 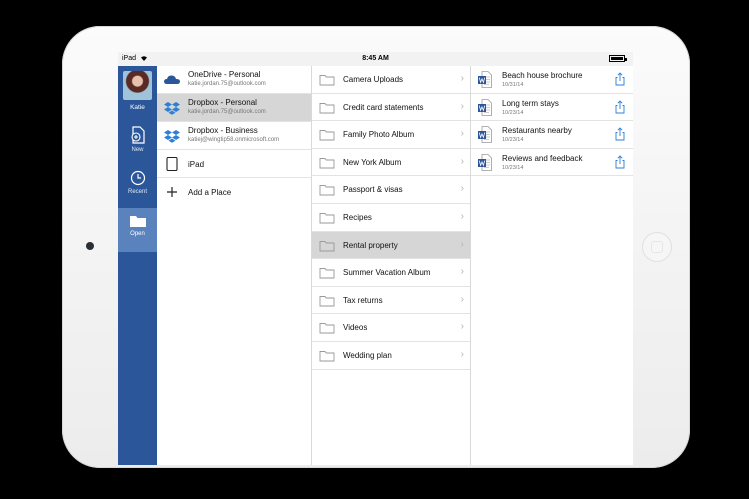 What do you see at coordinates (137, 265) in the screenshot?
I see `app-rail: Katie New Recent Open` at bounding box center [137, 265].